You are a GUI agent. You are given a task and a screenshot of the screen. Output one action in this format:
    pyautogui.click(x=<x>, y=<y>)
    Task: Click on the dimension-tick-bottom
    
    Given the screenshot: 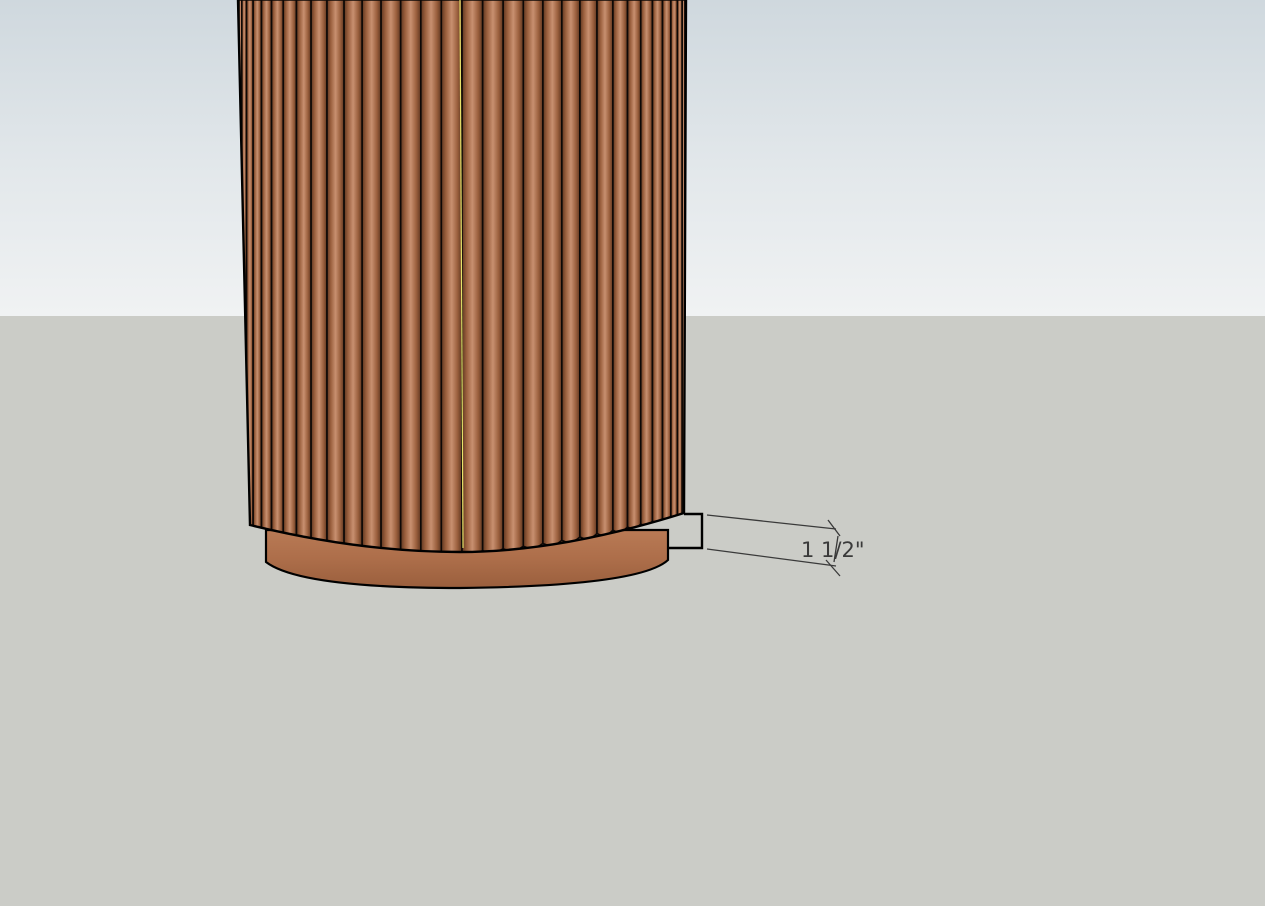 What is the action you would take?
    pyautogui.click(x=833, y=568)
    